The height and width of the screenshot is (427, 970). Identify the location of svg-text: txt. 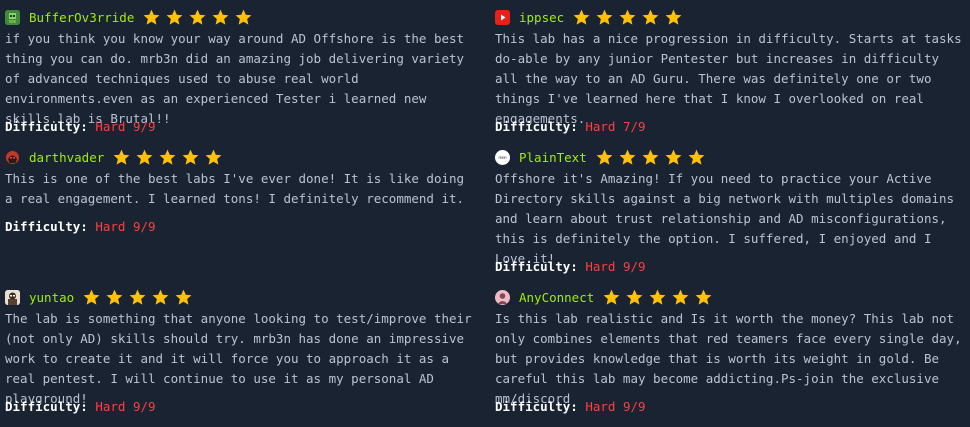
(503, 157).